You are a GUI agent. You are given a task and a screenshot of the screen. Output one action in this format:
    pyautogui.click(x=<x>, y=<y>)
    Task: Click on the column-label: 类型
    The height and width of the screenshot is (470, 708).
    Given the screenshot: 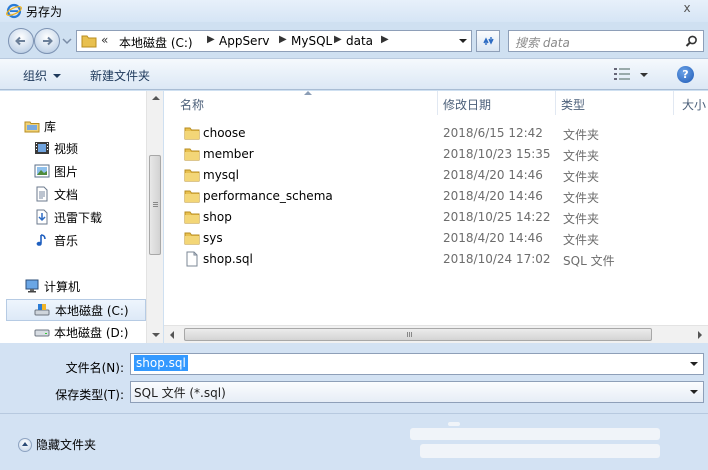 What is the action you would take?
    pyautogui.click(x=573, y=105)
    